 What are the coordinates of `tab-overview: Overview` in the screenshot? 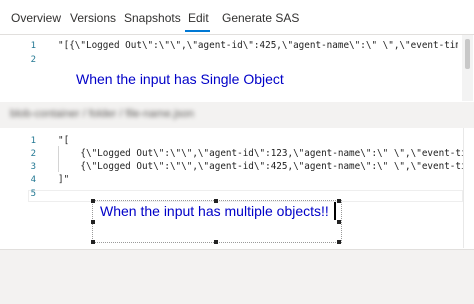 It's located at (36, 18).